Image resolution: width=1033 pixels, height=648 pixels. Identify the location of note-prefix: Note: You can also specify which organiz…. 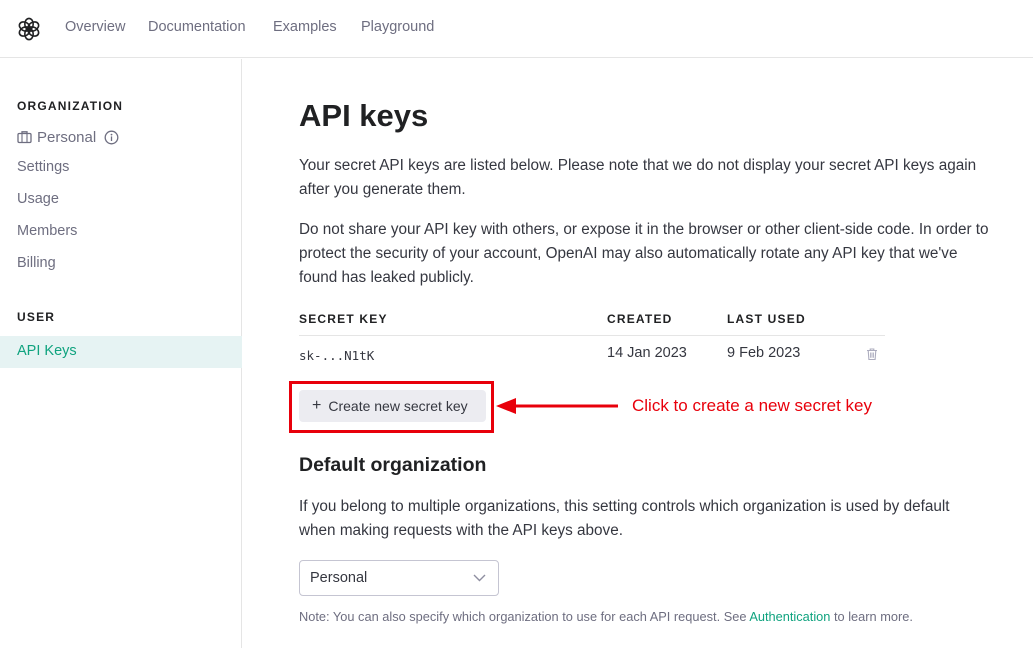
(524, 616).